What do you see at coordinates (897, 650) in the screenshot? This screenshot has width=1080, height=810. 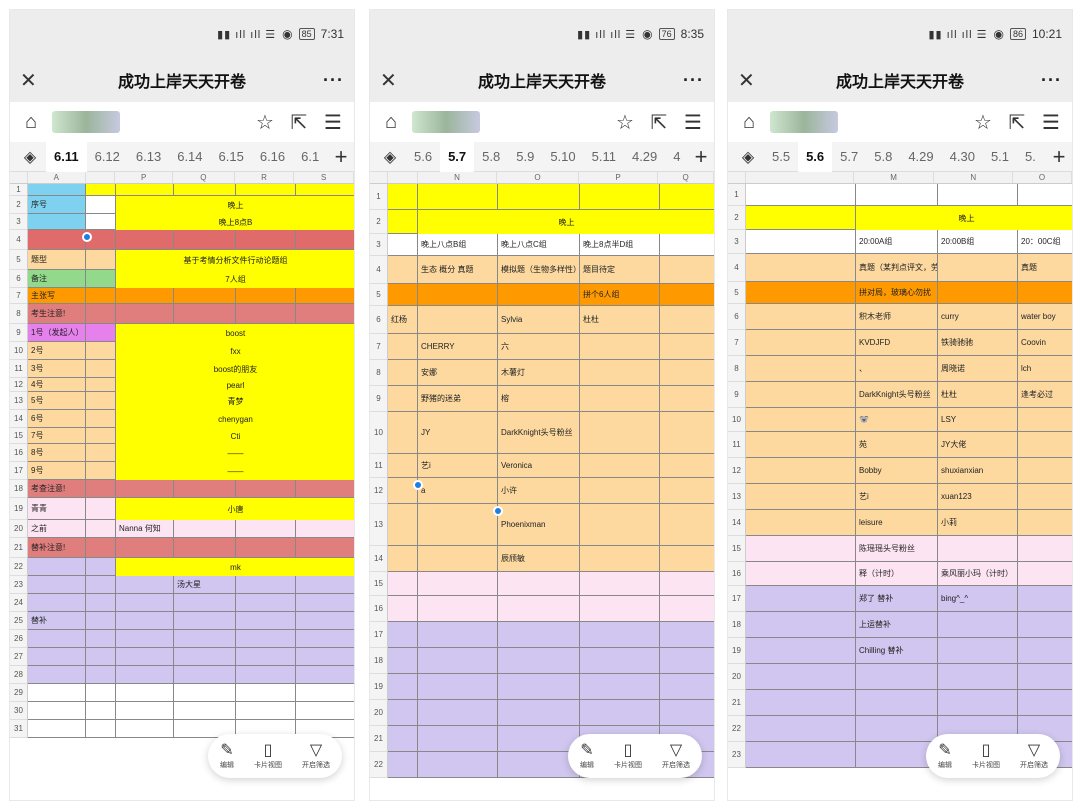 I see `table-cell: Chilling 替补` at bounding box center [897, 650].